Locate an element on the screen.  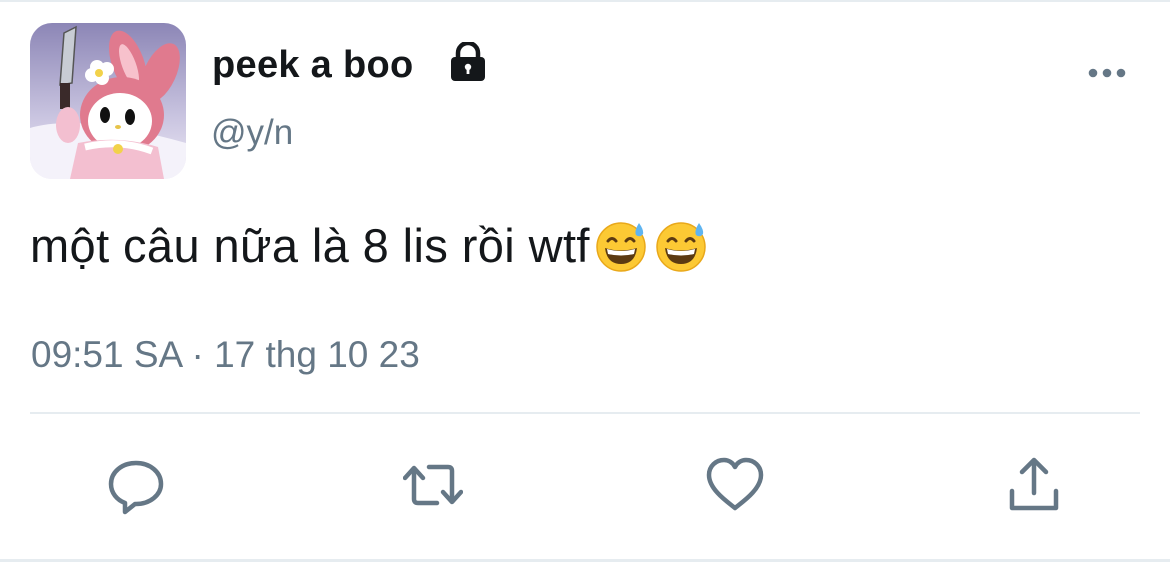
divider is located at coordinates (585, 413).